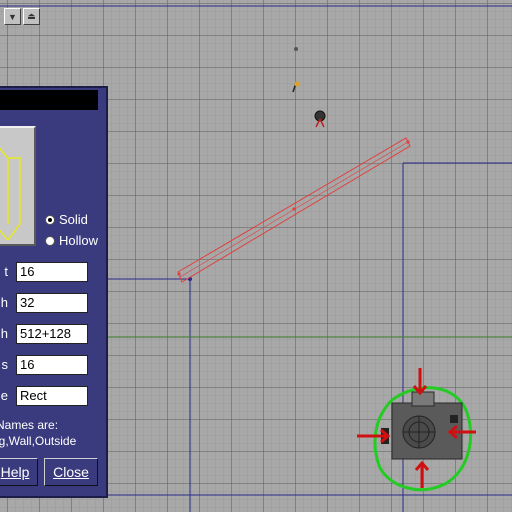 This screenshot has width=512, height=512. Describe the element at coordinates (6, 271) in the screenshot. I see `field-label-height: t` at that location.